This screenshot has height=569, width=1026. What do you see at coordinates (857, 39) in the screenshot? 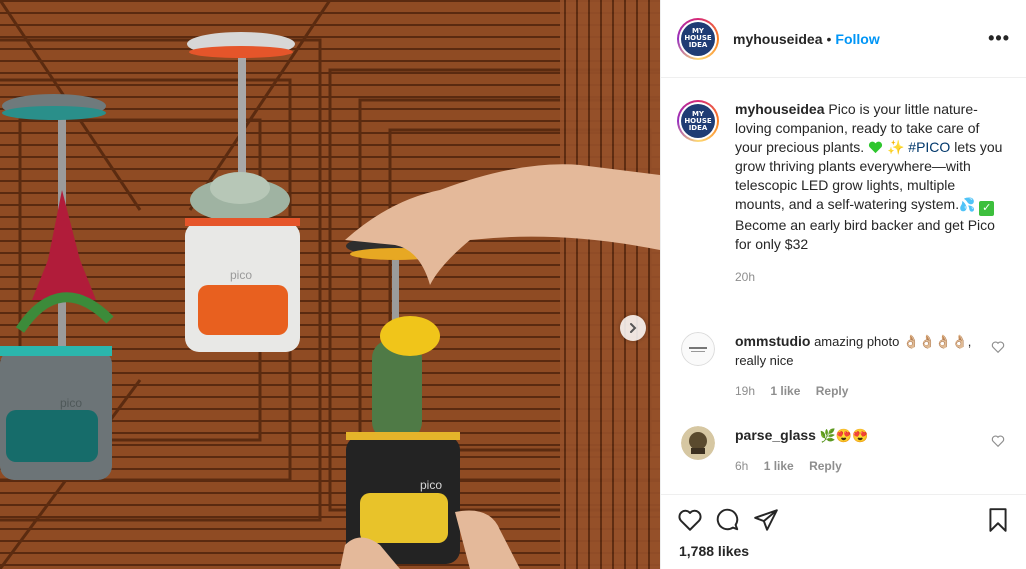
I see `follow-button: Follow` at bounding box center [857, 39].